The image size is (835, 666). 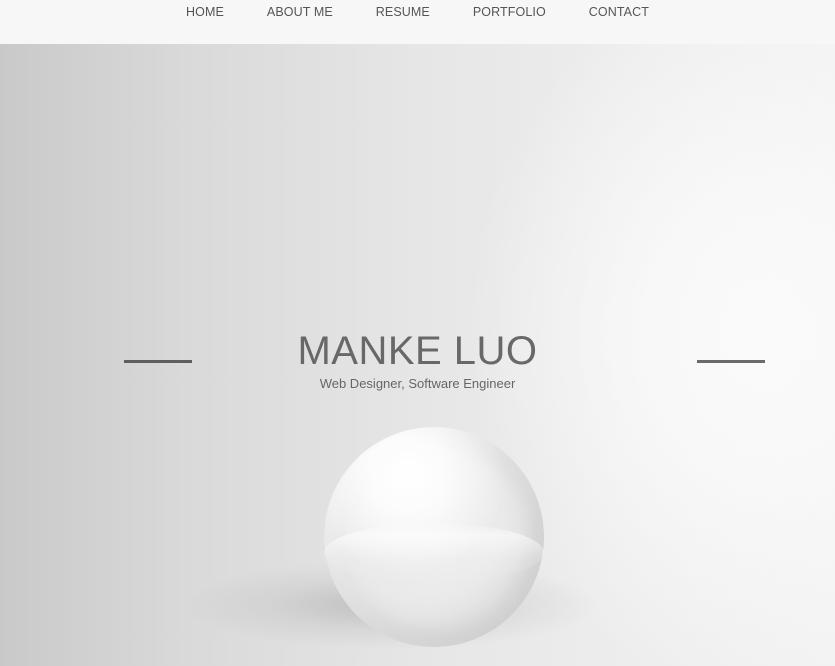 What do you see at coordinates (731, 361) in the screenshot?
I see `title-right-dash` at bounding box center [731, 361].